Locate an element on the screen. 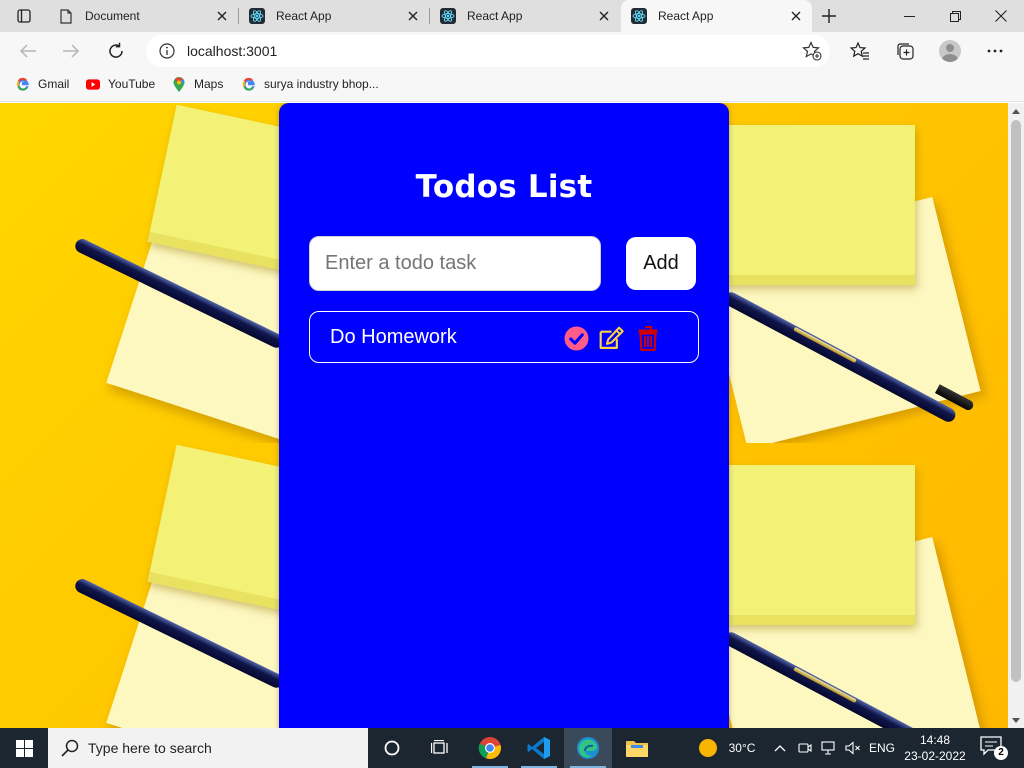 The height and width of the screenshot is (768, 1024). favorite-maps: Maps is located at coordinates (198, 84).